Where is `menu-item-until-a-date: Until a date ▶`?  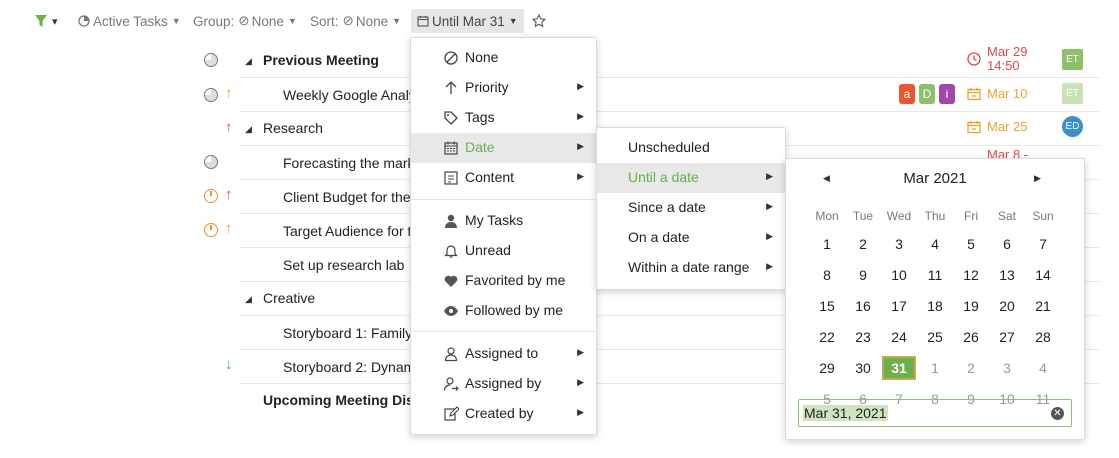 menu-item-until-a-date: Until a date ▶ is located at coordinates (691, 178).